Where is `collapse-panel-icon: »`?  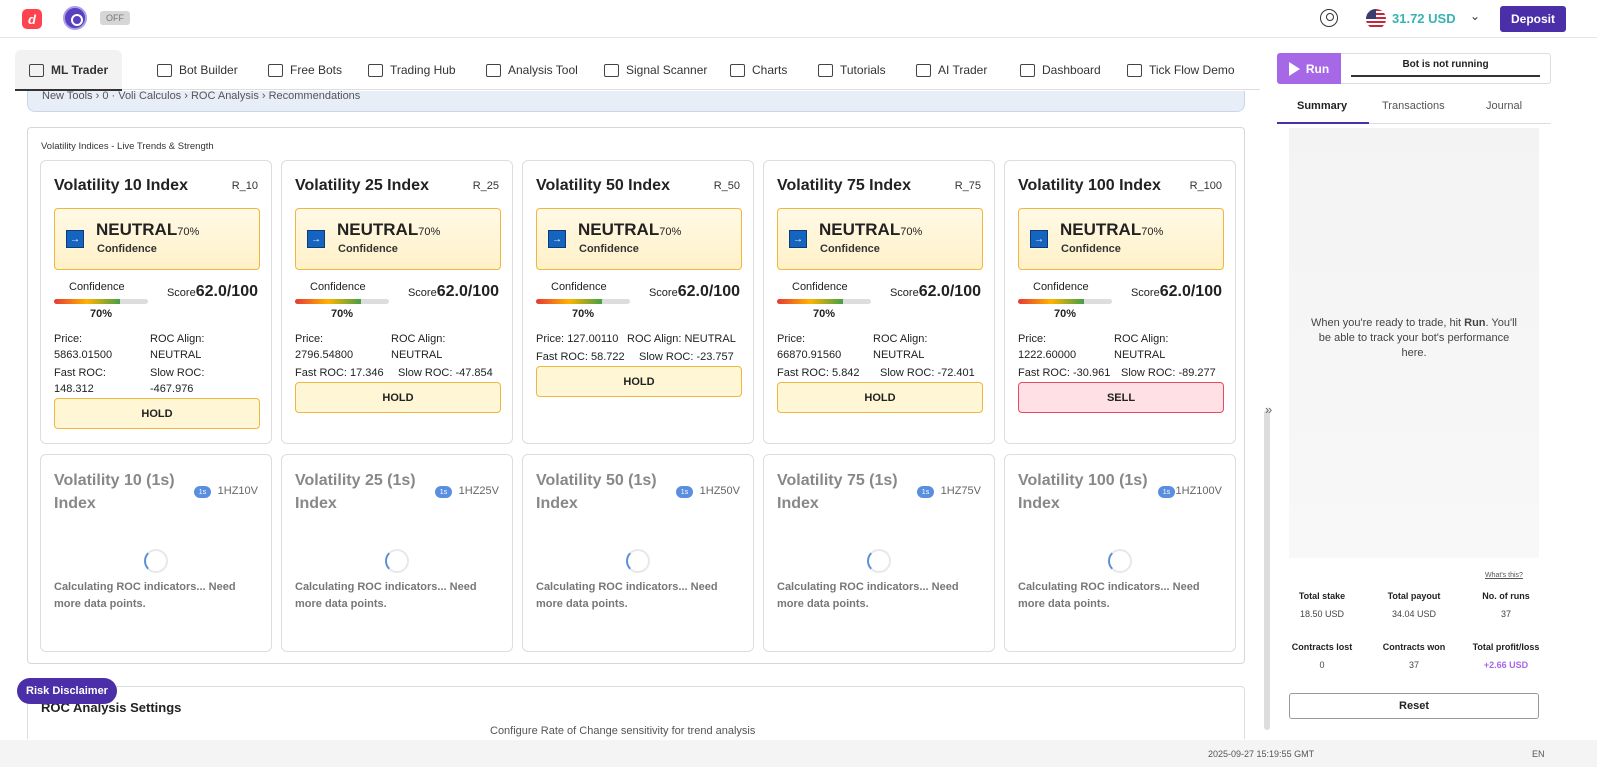
collapse-panel-icon: » is located at coordinates (1268, 409).